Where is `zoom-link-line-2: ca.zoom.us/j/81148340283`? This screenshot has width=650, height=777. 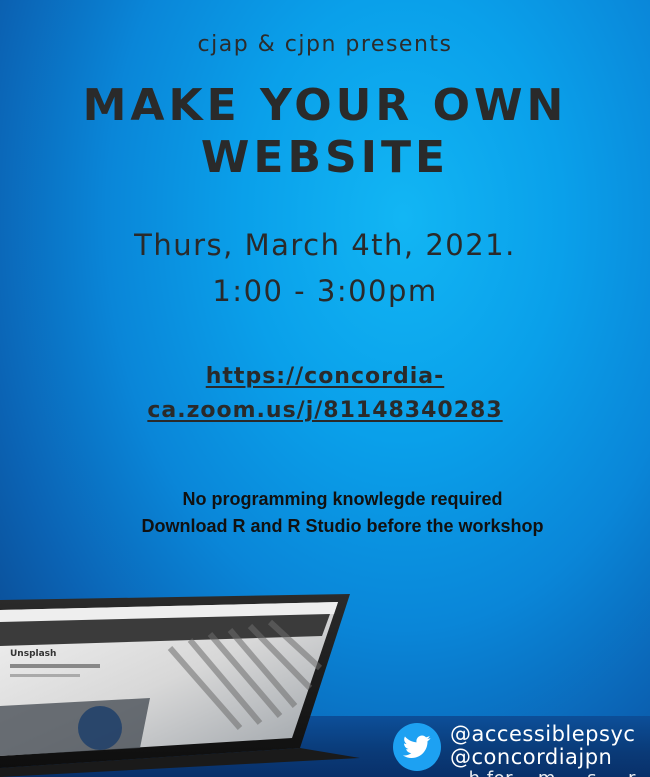
zoom-link-line-2: ca.zoom.us/j/81148340283 is located at coordinates (325, 410).